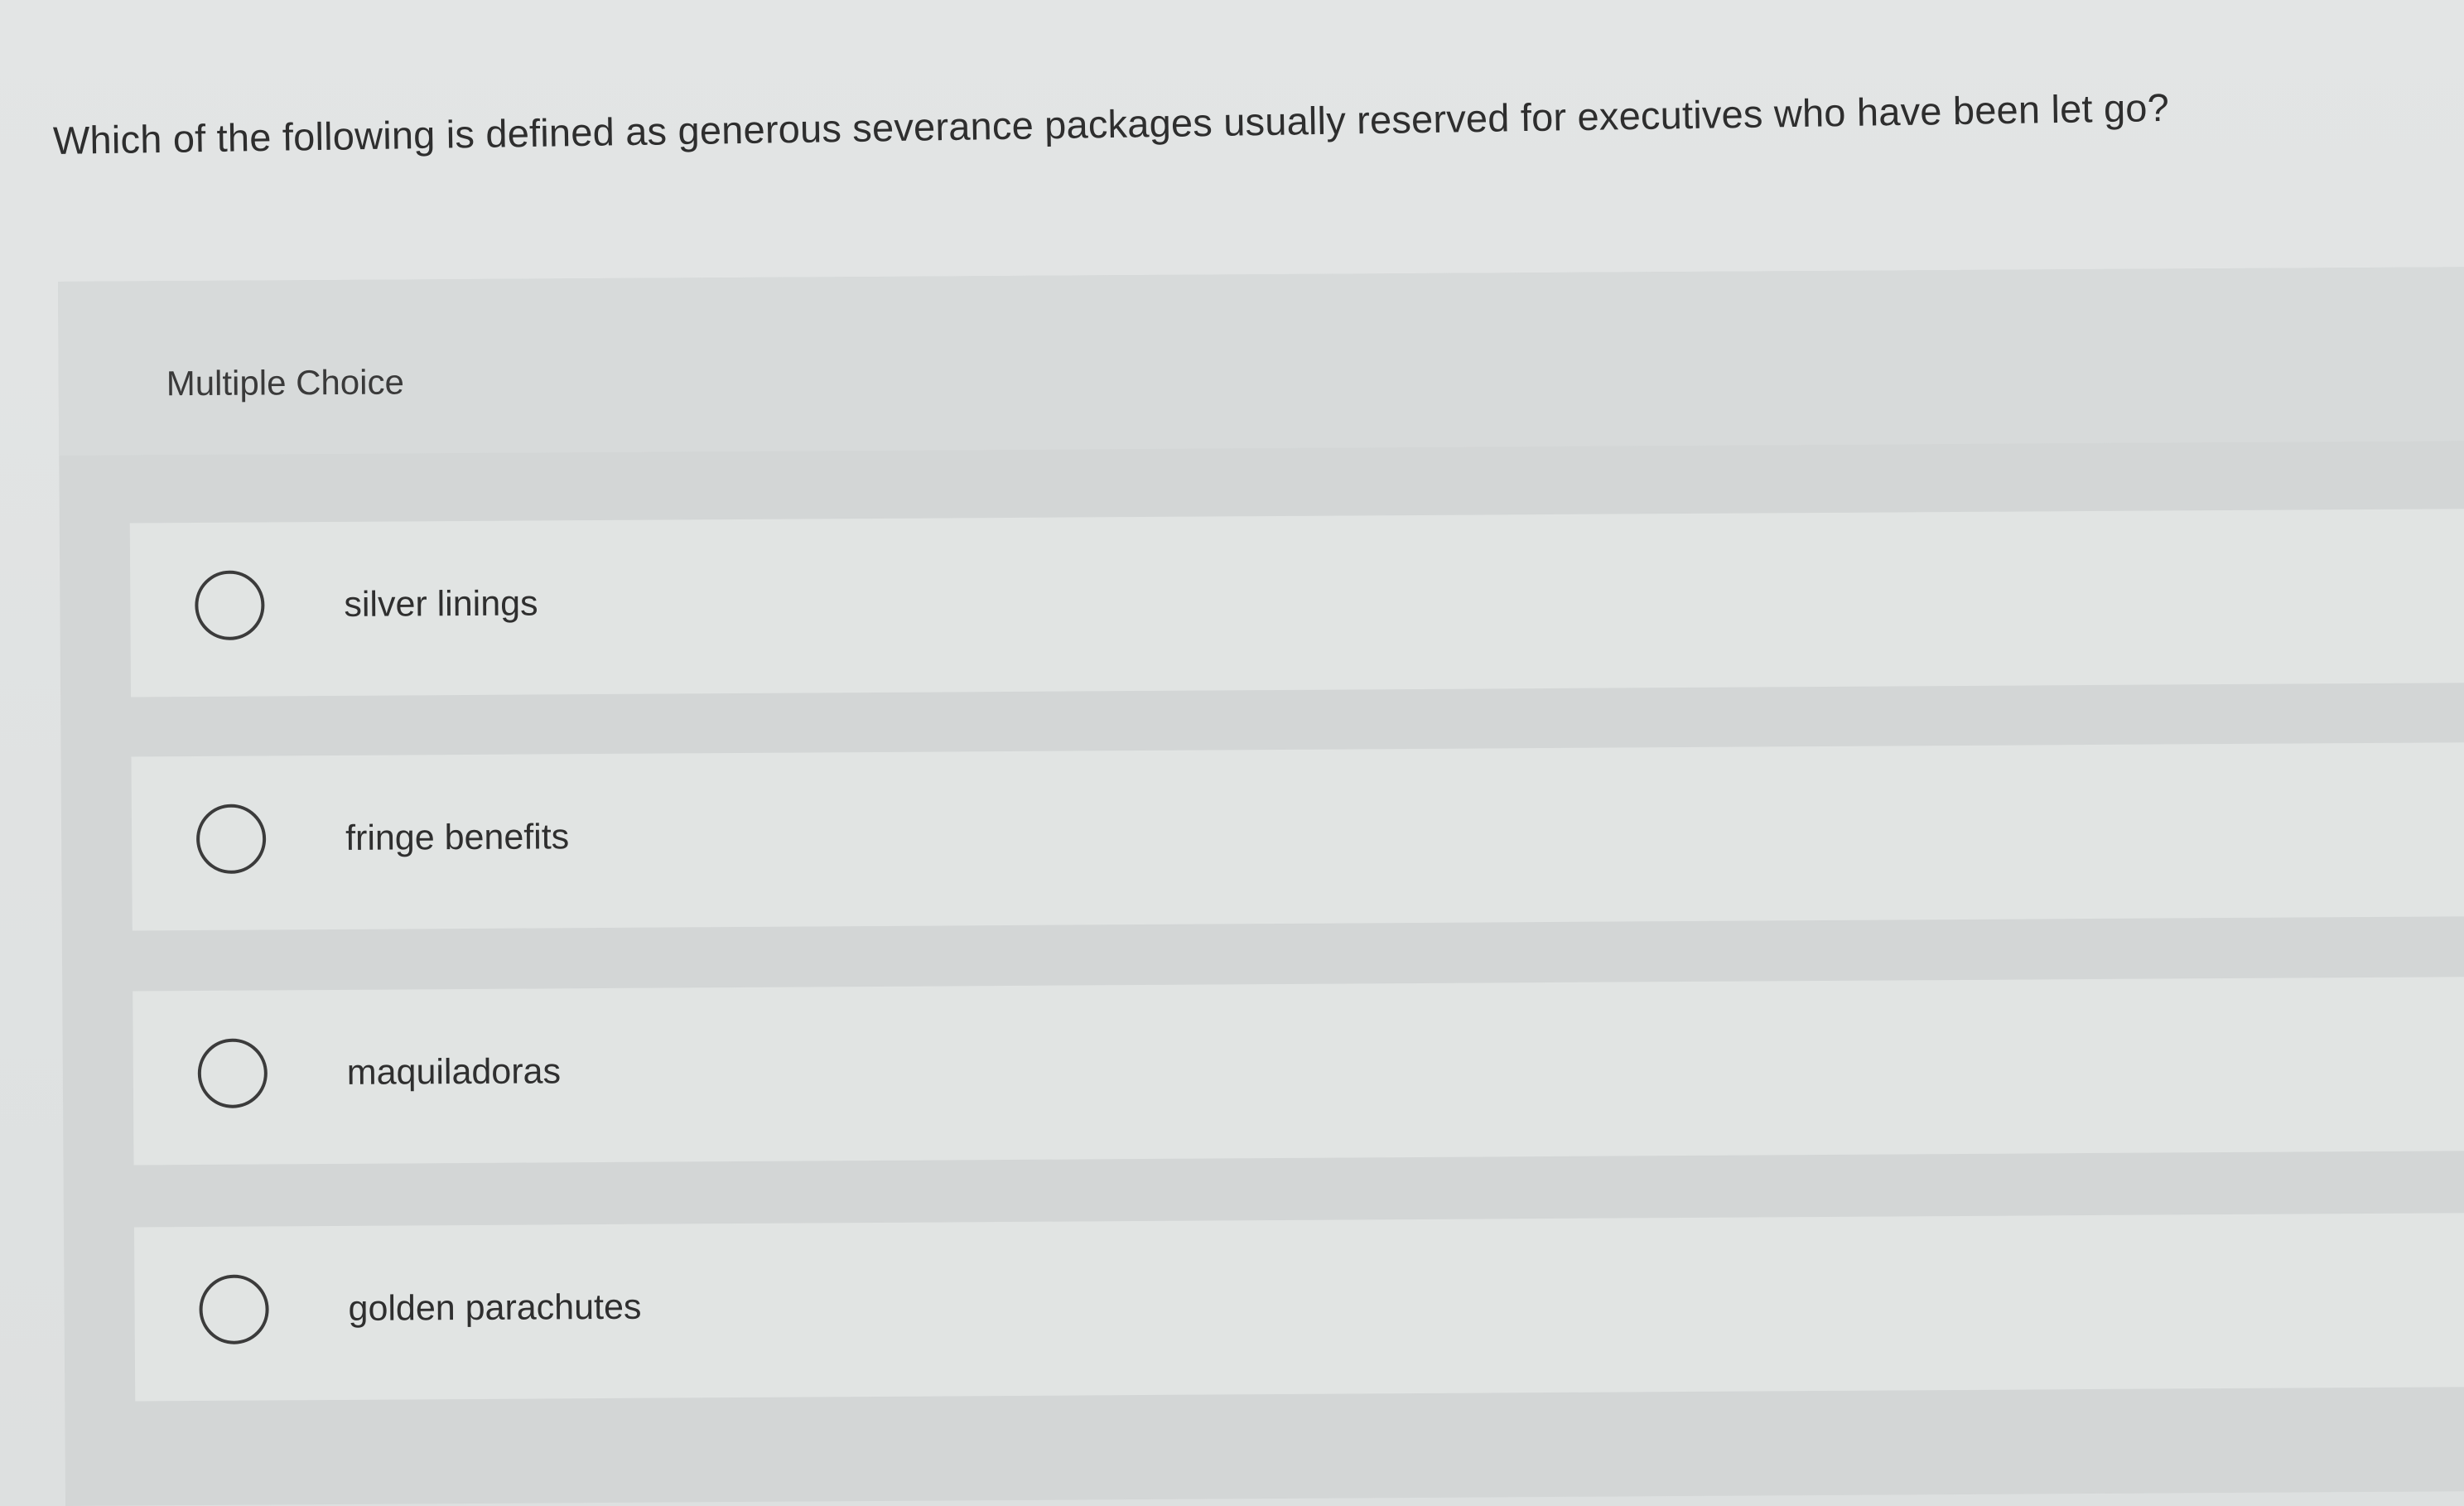 This screenshot has height=1506, width=2464. I want to click on option-fringe-benefits: fringe benefits, so click(1297, 836).